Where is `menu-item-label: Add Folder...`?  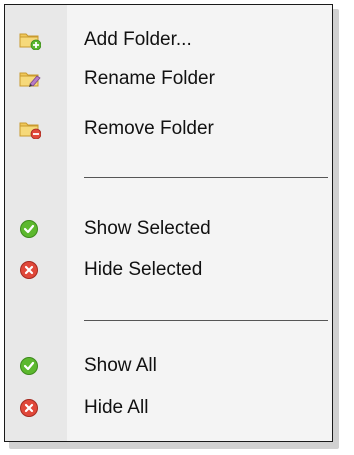
menu-item-label: Add Folder... is located at coordinates (138, 39).